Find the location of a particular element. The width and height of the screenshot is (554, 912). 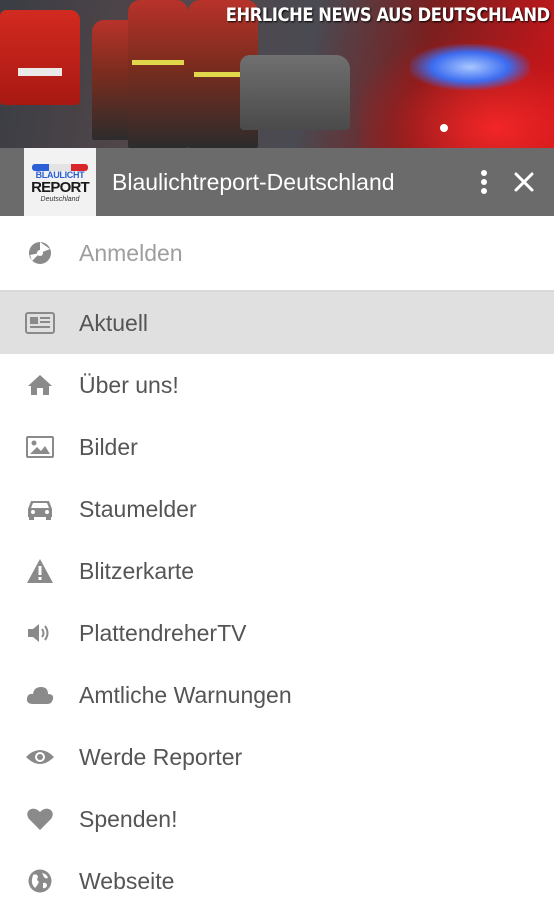

close-button is located at coordinates (524, 182).